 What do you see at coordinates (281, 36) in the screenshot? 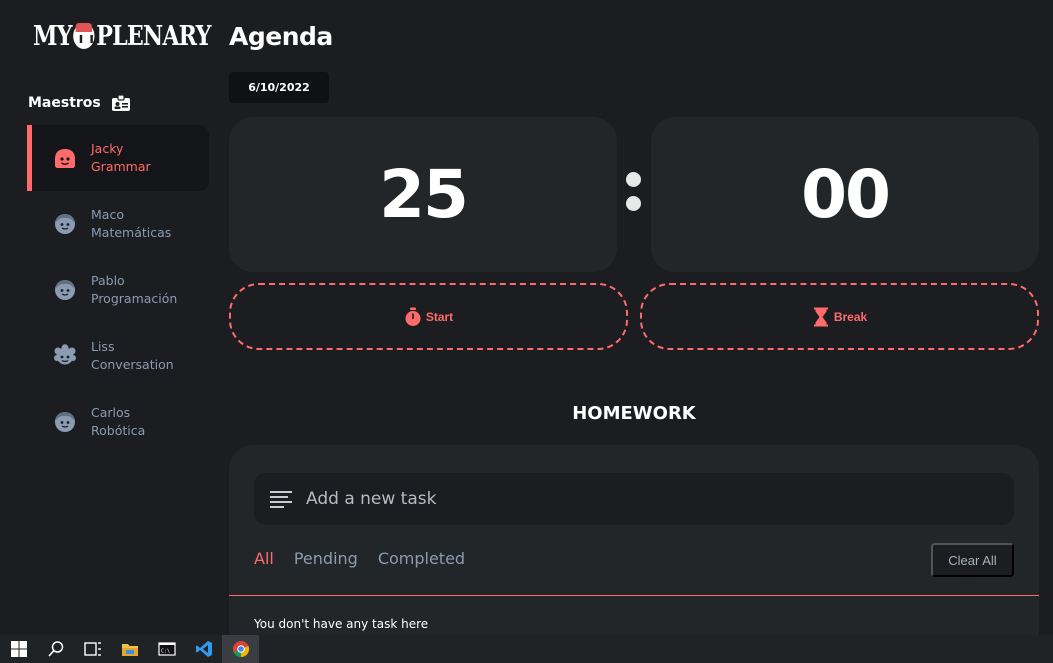
I see `page-title: Agenda` at bounding box center [281, 36].